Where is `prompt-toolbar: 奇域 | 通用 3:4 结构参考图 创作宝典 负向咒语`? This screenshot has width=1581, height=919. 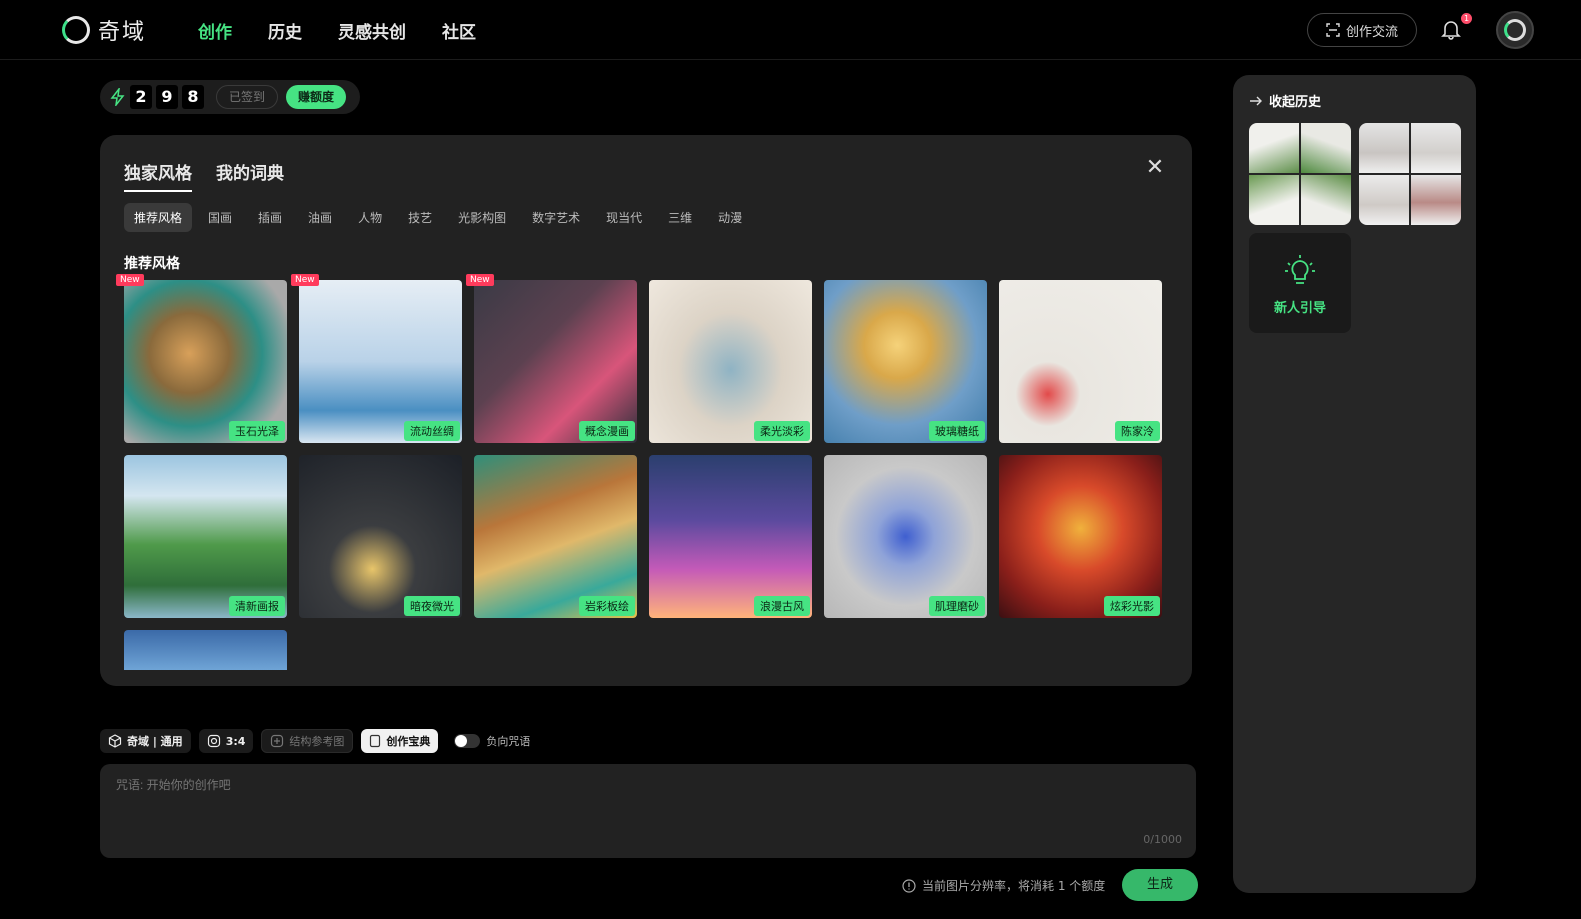
prompt-toolbar: 奇域 | 通用 3:4 结构参考图 创作宝典 负向咒语 is located at coordinates (315, 741).